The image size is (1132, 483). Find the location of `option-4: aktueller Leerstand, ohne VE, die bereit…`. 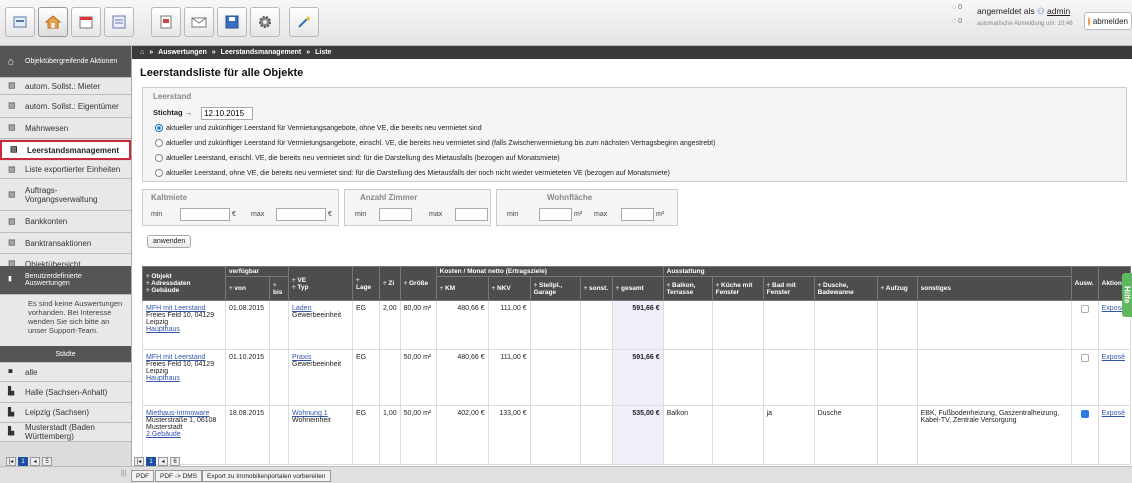

option-4: aktueller Leerstand, ohne VE, die bereit… is located at coordinates (412, 173).